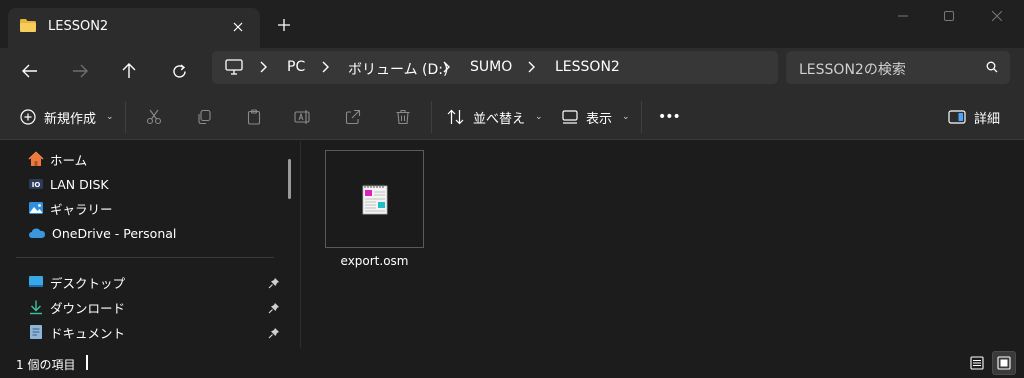 The height and width of the screenshot is (378, 1024). I want to click on refresh-button, so click(179, 71).